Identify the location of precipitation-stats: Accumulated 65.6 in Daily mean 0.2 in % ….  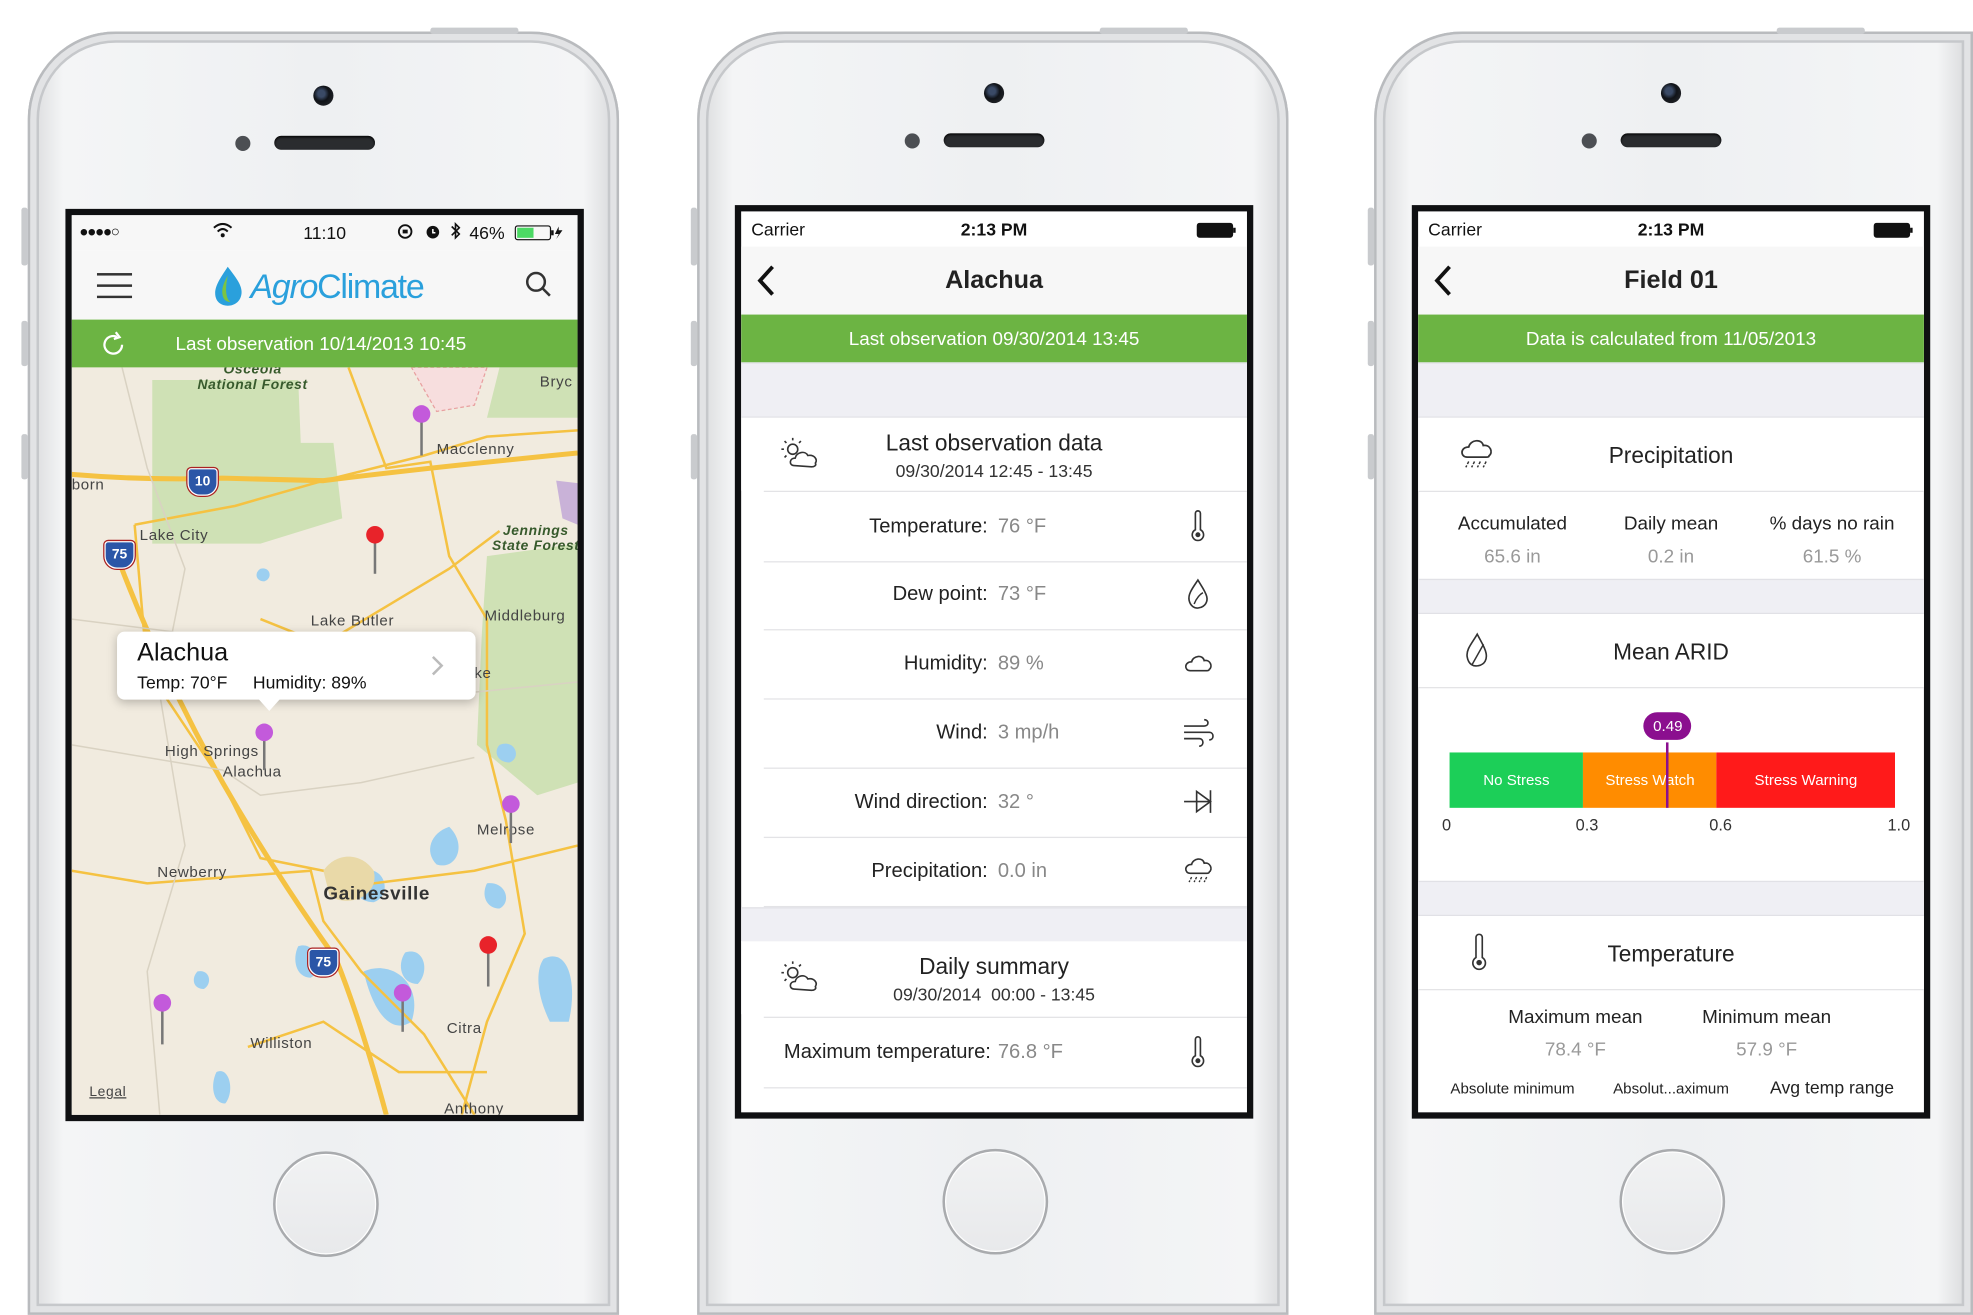
(1671, 535).